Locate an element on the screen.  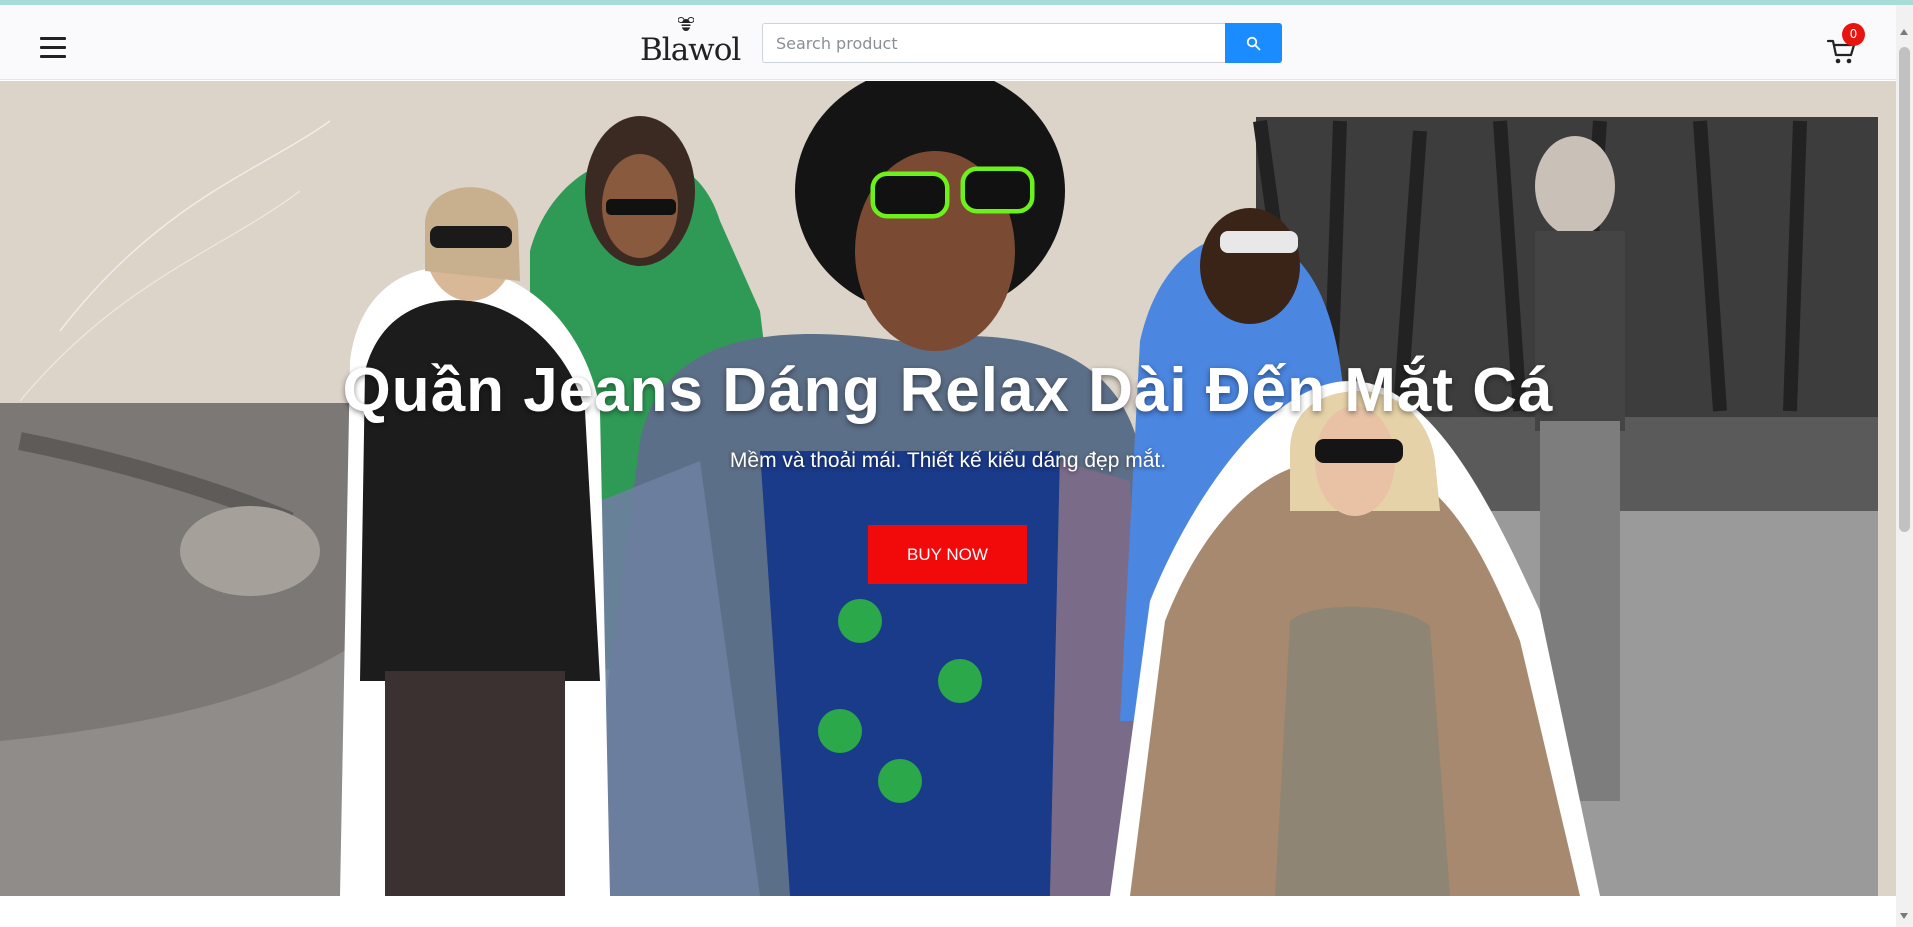
bee-icon is located at coordinates (686, 24).